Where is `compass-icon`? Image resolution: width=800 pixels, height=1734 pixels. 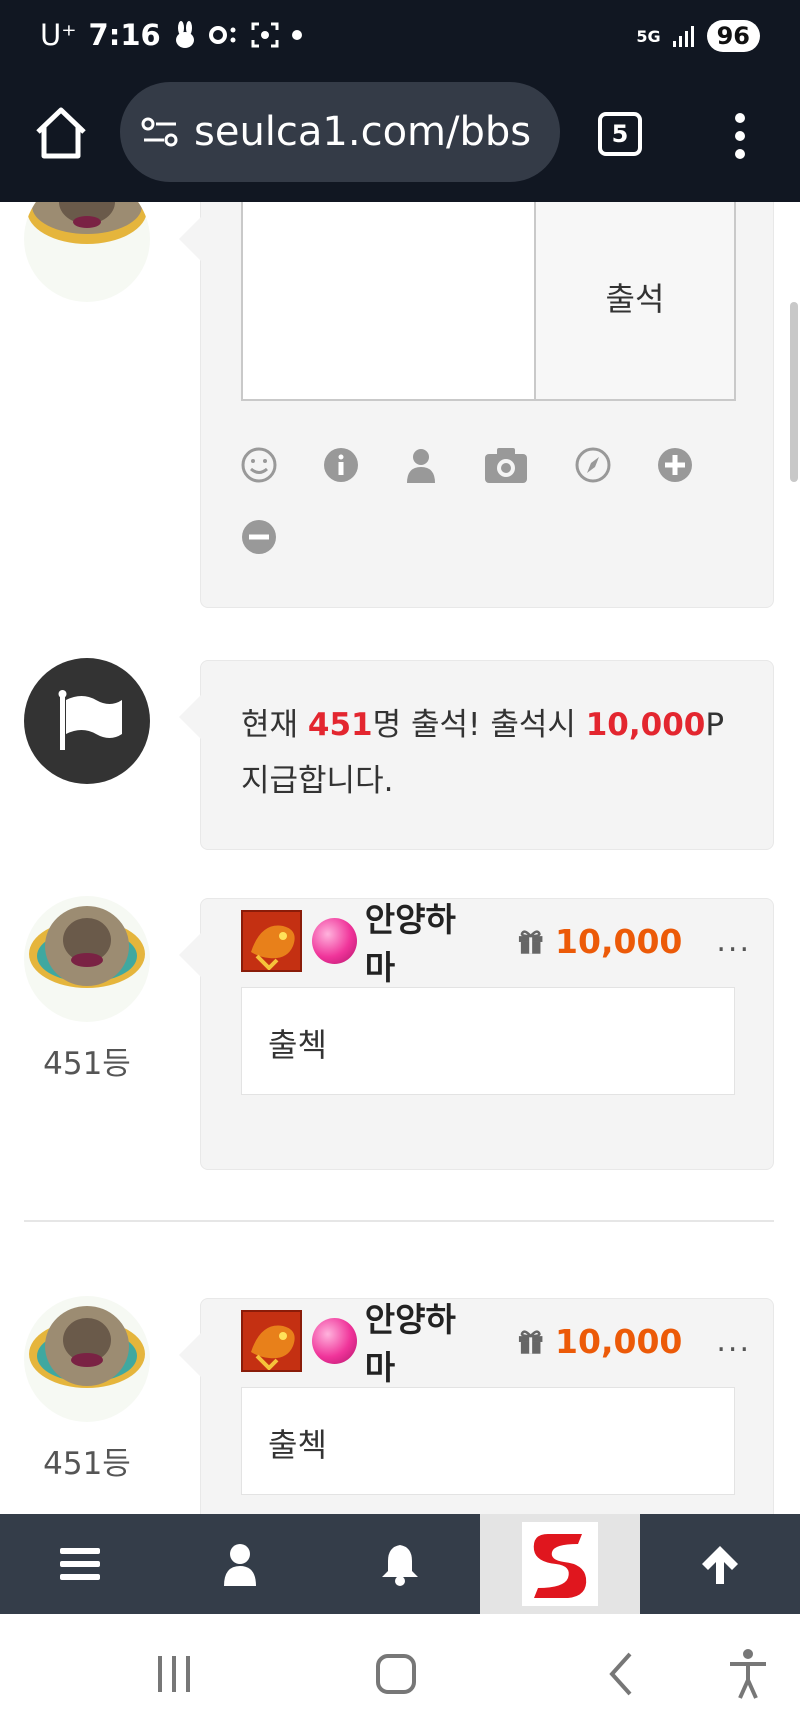
compass-icon is located at coordinates (593, 465).